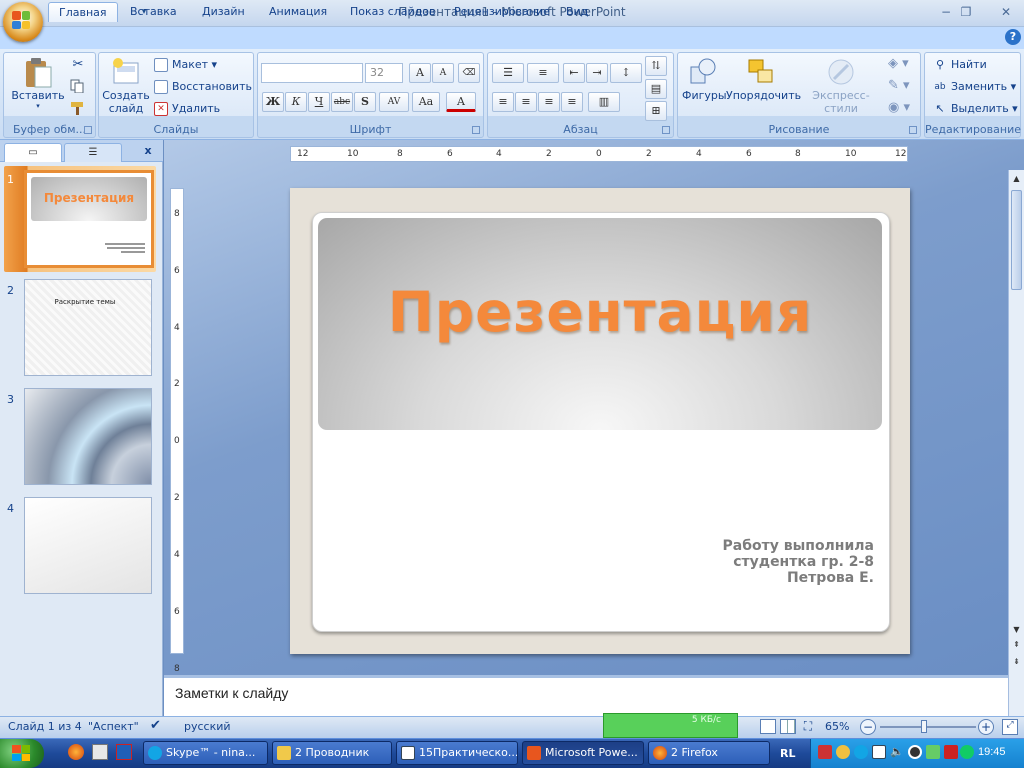 This screenshot has height=768, width=1024. What do you see at coordinates (1016, 240) in the screenshot?
I see `scroll-thumb` at bounding box center [1016, 240].